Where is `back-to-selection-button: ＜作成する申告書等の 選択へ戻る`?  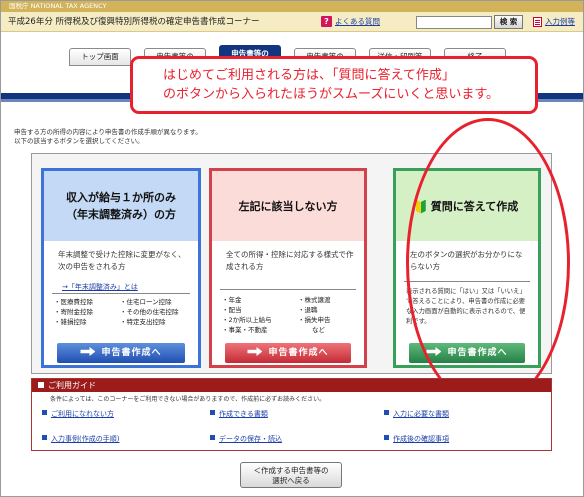 back-to-selection-button: ＜作成する申告書等の 選択へ戻る is located at coordinates (291, 475).